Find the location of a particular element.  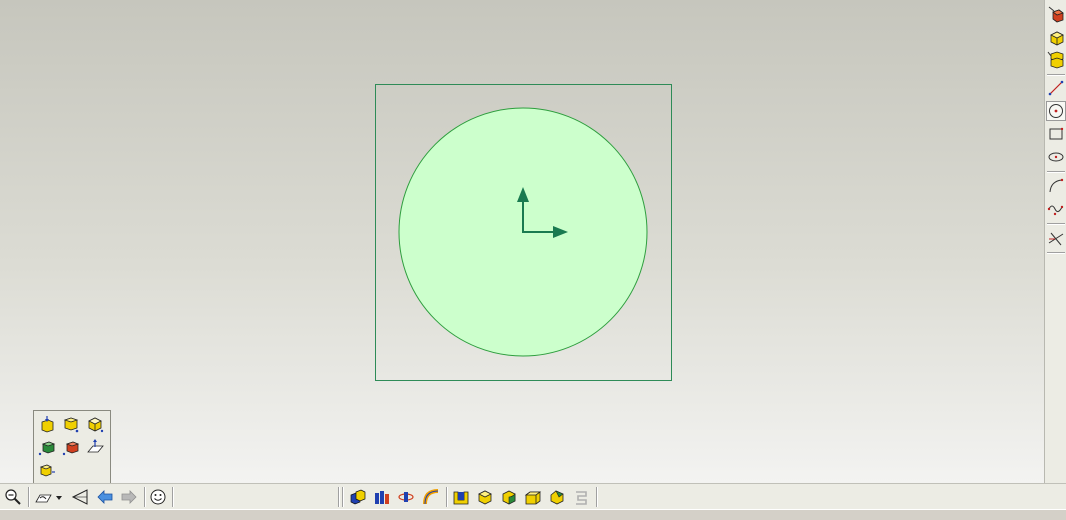

view-right-icon is located at coordinates (71, 447).